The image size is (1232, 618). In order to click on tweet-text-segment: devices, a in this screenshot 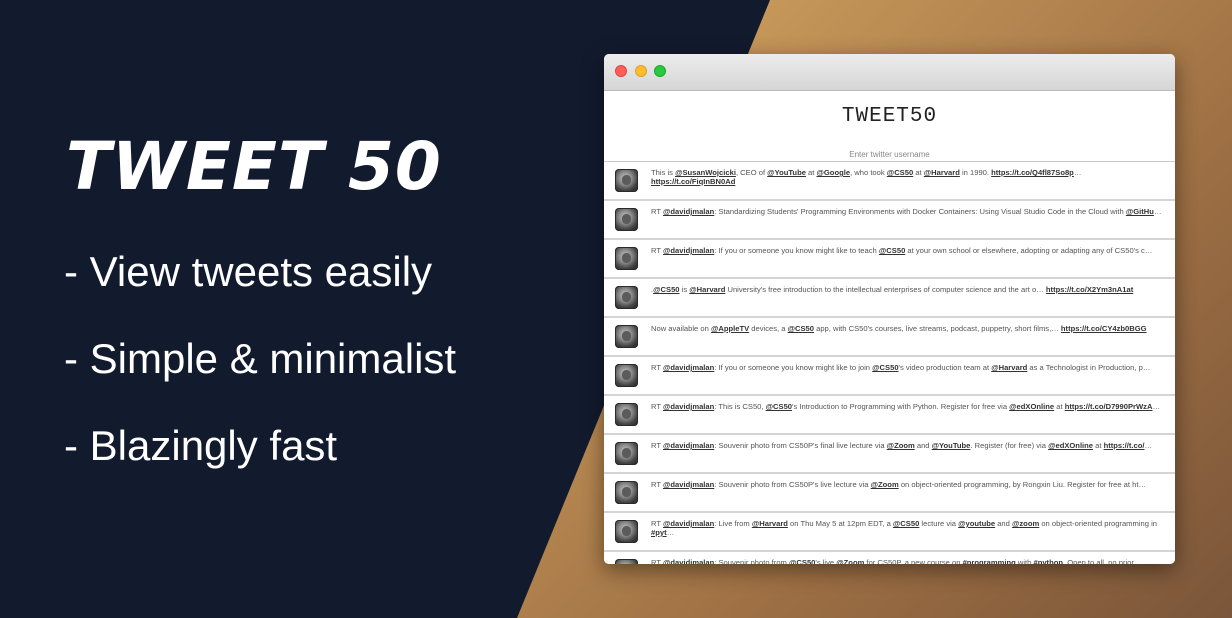, I will do `click(768, 328)`.